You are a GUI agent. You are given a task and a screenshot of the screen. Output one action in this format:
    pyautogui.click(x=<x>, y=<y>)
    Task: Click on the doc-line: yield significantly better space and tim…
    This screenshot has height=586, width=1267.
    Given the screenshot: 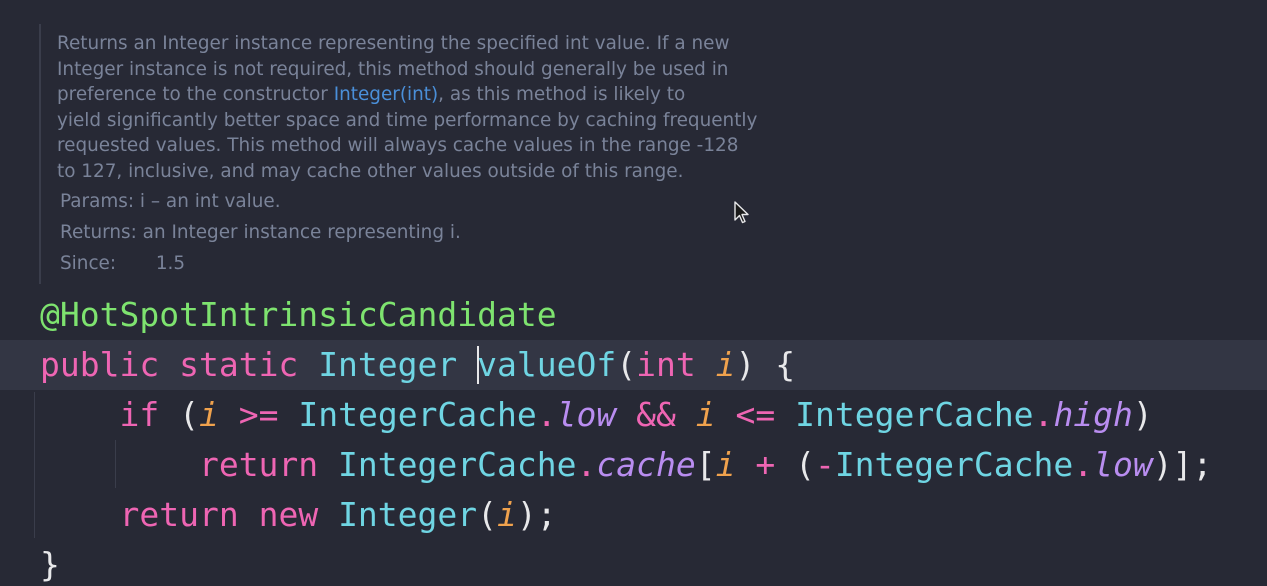 What is the action you would take?
    pyautogui.click(x=407, y=120)
    